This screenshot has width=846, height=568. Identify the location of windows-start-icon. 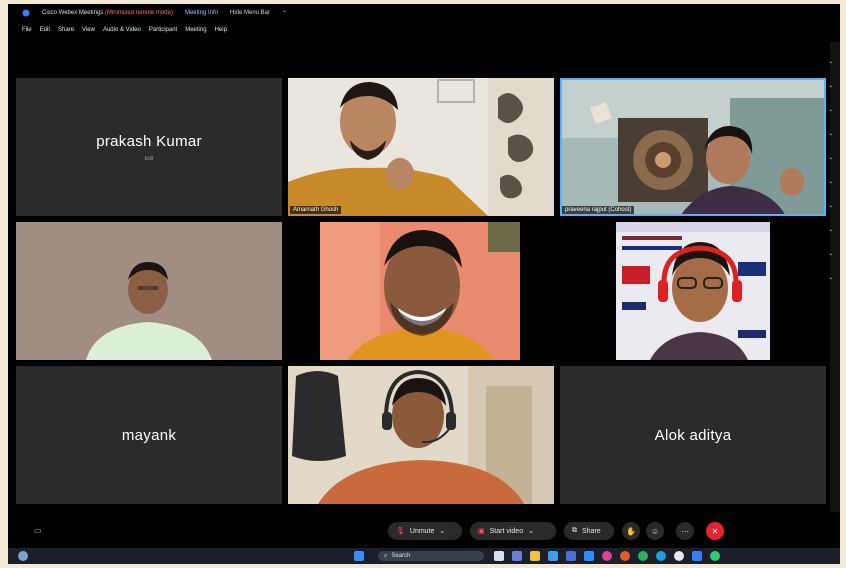
(359, 556).